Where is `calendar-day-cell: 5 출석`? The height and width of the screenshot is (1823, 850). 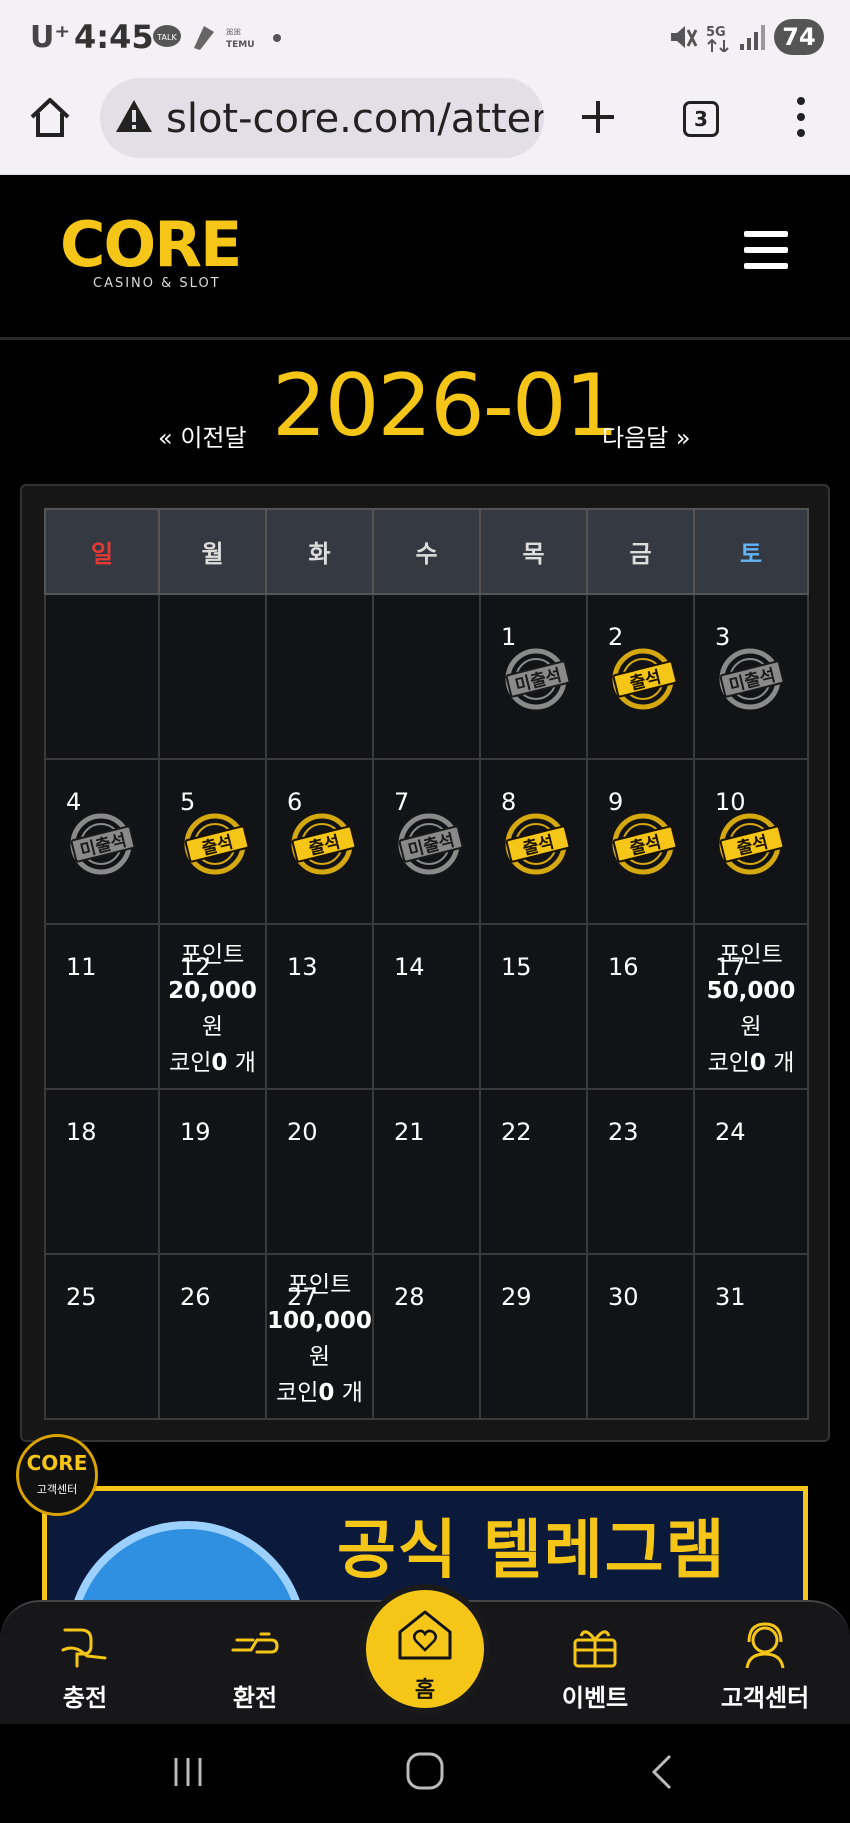
calendar-day-cell: 5 출석 is located at coordinates (212, 841).